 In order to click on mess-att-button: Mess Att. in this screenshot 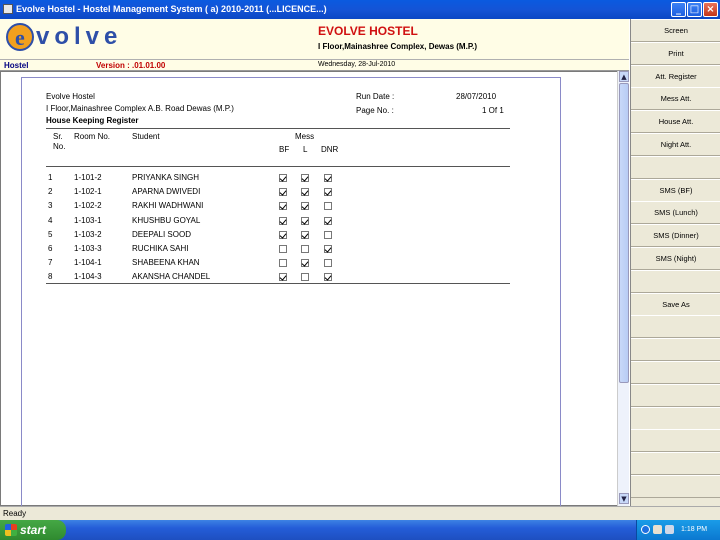, I will do `click(675, 99)`.